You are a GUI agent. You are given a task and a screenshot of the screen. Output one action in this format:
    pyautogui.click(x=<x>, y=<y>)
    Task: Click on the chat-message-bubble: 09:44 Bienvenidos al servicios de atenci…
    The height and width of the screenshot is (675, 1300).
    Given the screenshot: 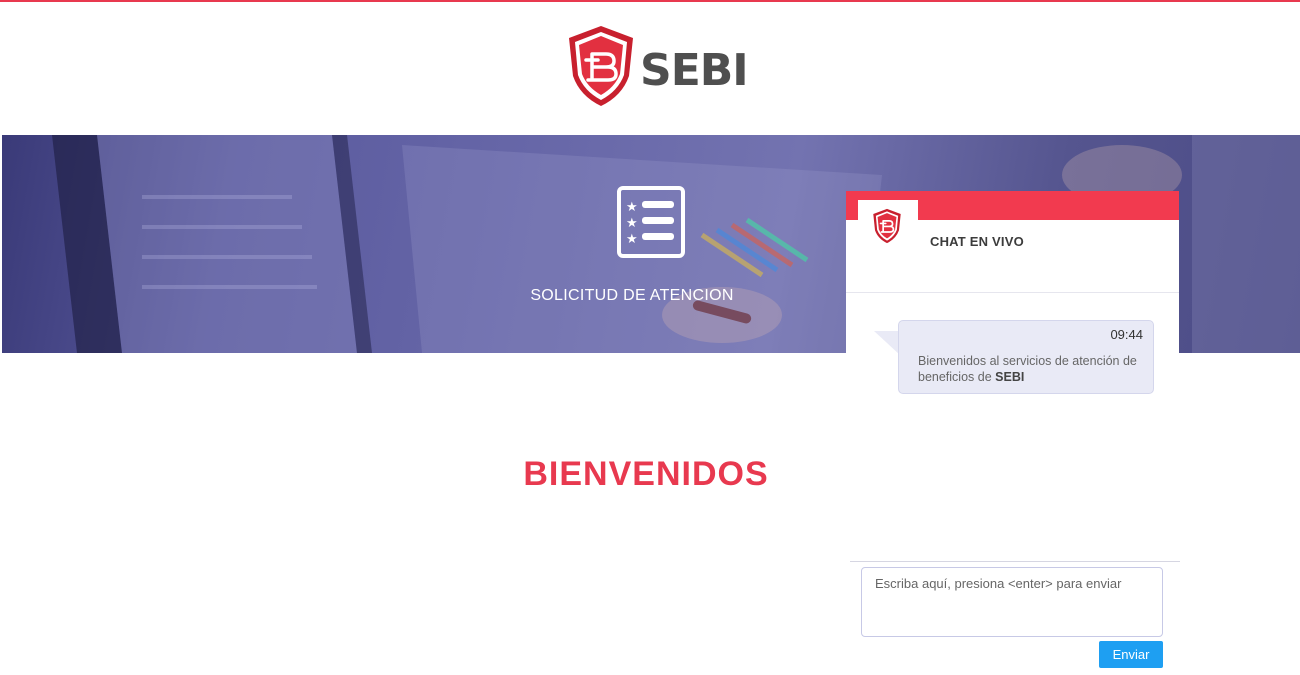 What is the action you would take?
    pyautogui.click(x=1026, y=357)
    